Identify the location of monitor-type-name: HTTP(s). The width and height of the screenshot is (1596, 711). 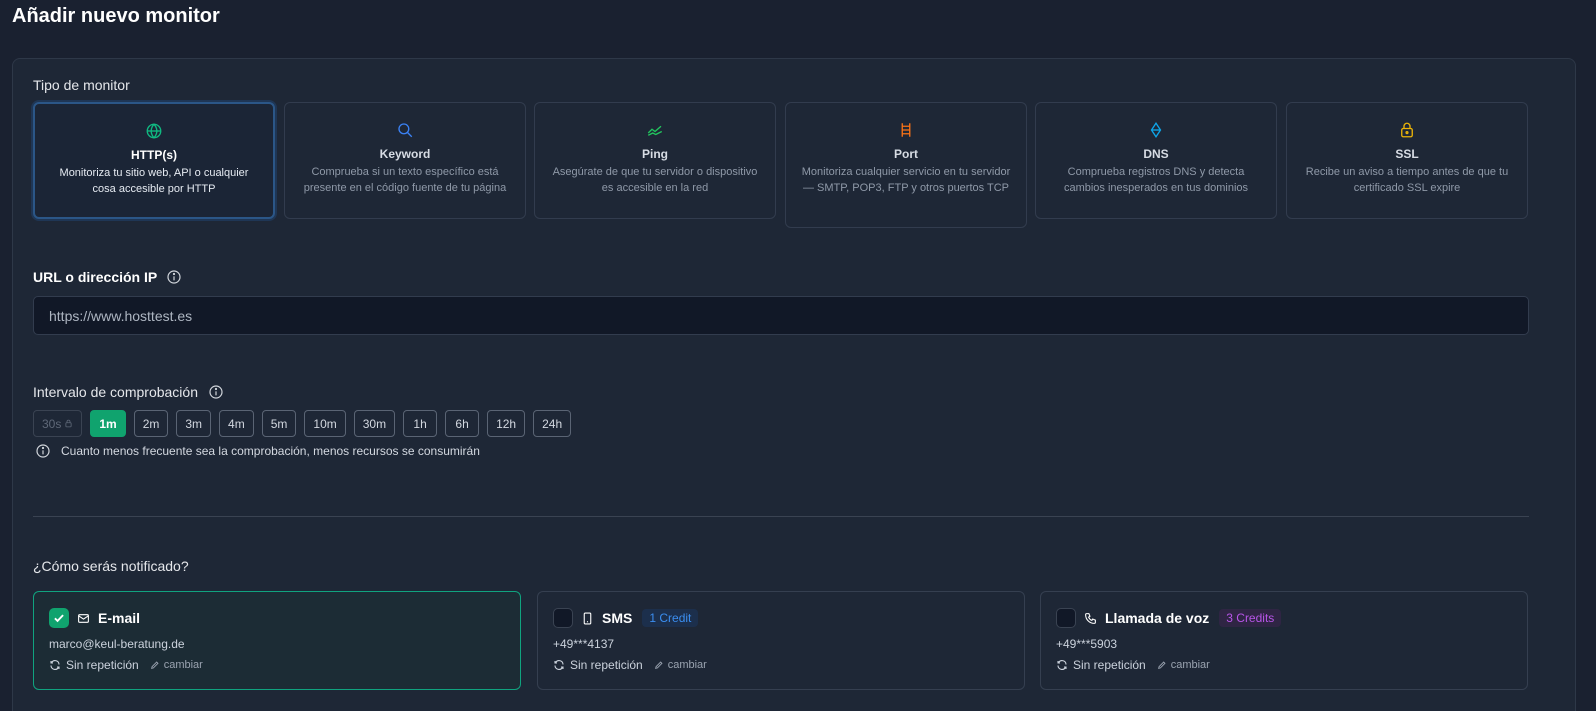
(154, 155).